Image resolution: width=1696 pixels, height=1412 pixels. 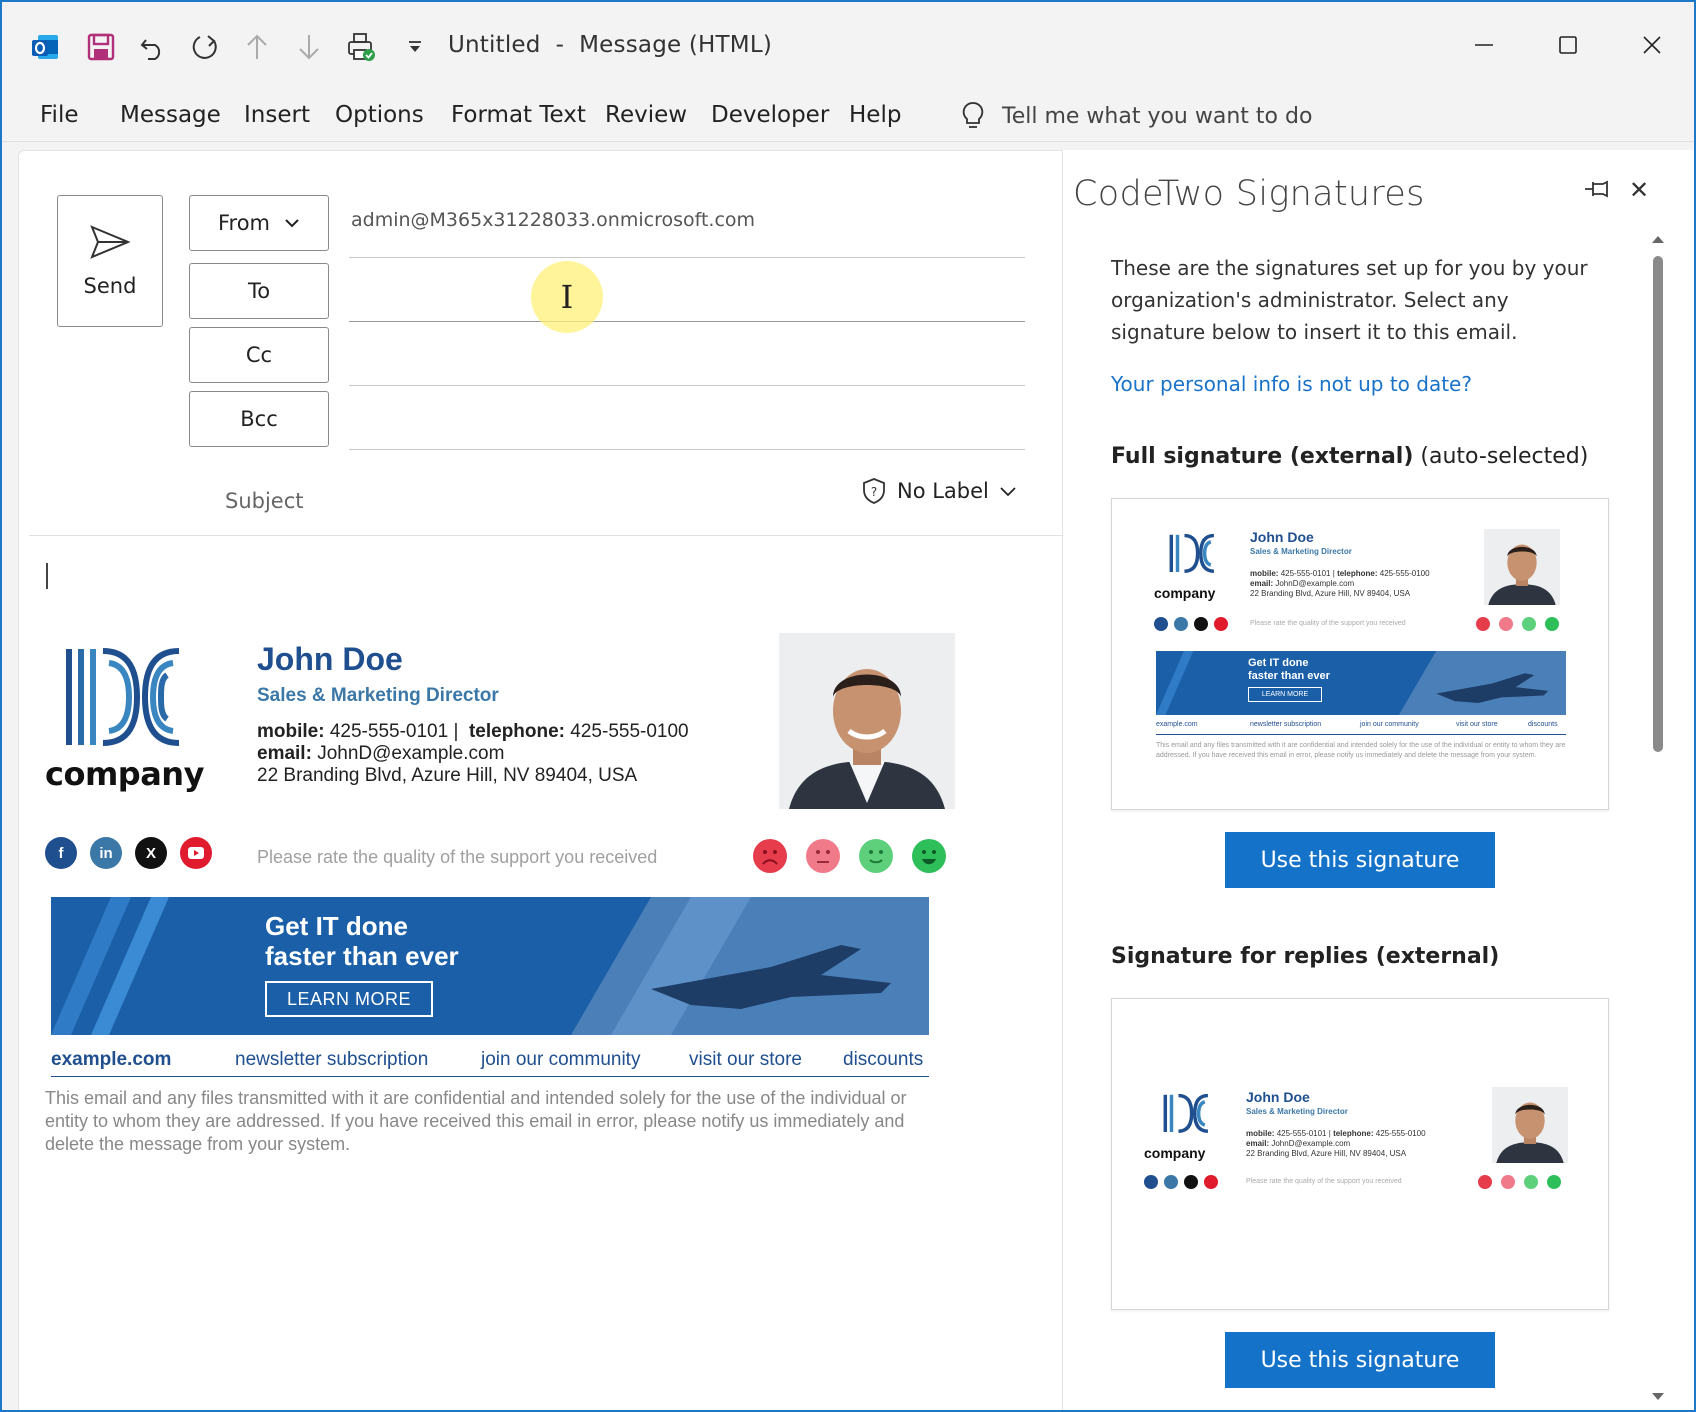 I want to click on bcc-field, so click(x=687, y=449).